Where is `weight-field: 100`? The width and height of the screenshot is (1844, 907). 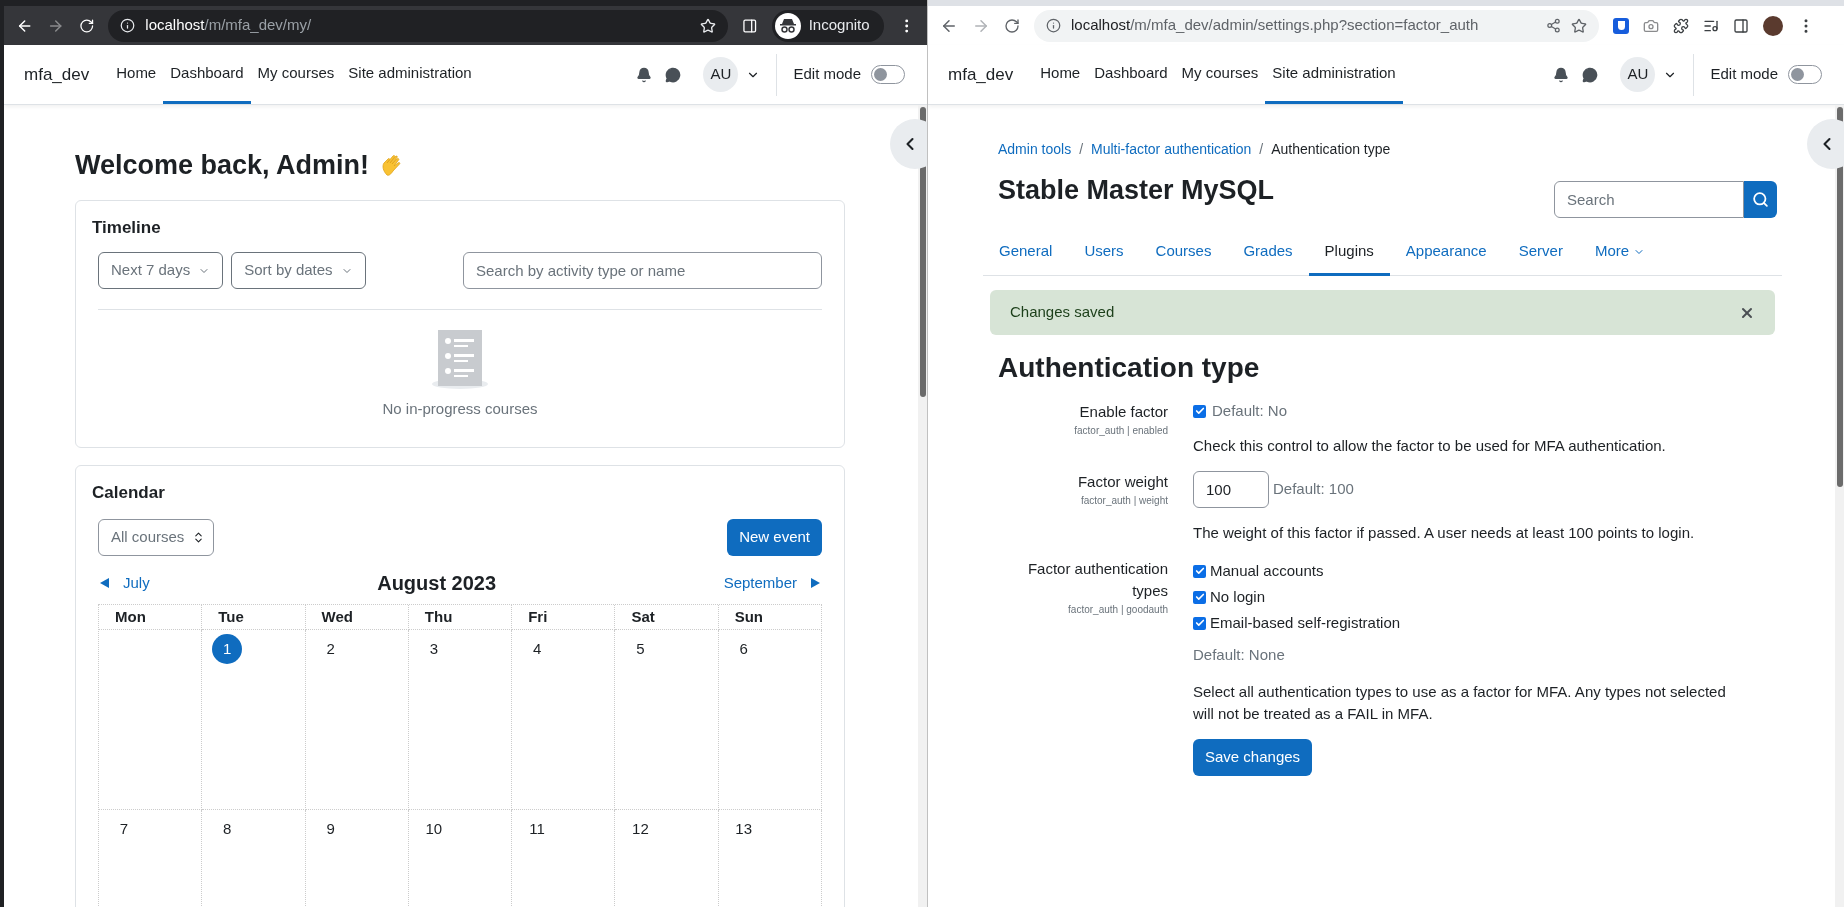 weight-field: 100 is located at coordinates (1231, 489).